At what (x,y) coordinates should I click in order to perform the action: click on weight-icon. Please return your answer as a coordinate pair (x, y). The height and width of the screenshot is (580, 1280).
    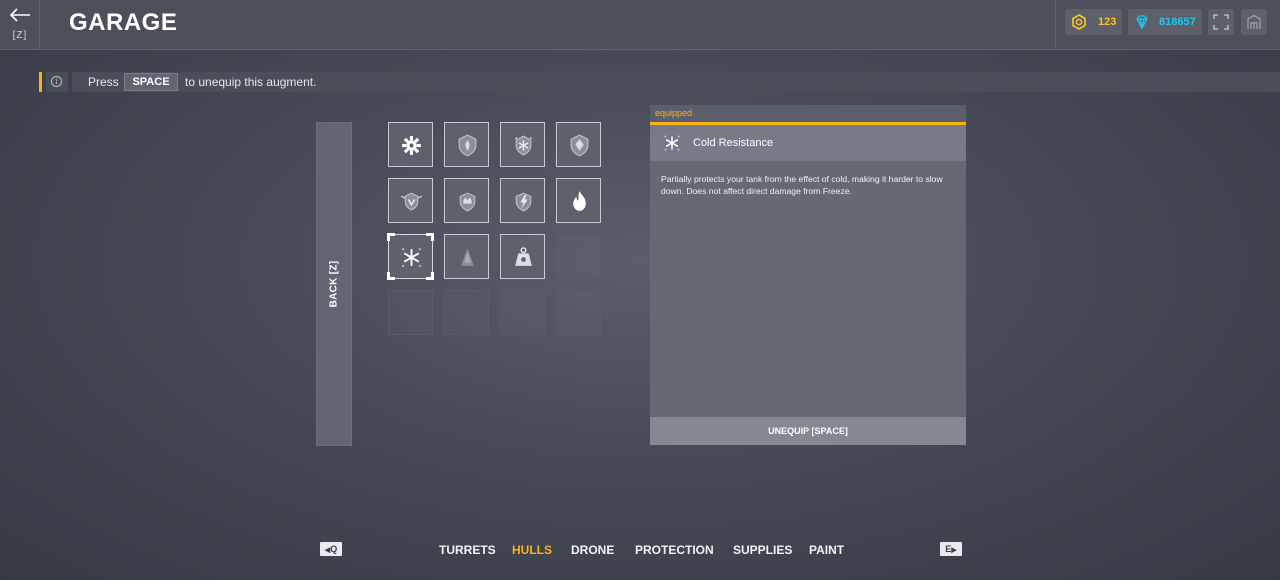
    Looking at the image, I should click on (523, 256).